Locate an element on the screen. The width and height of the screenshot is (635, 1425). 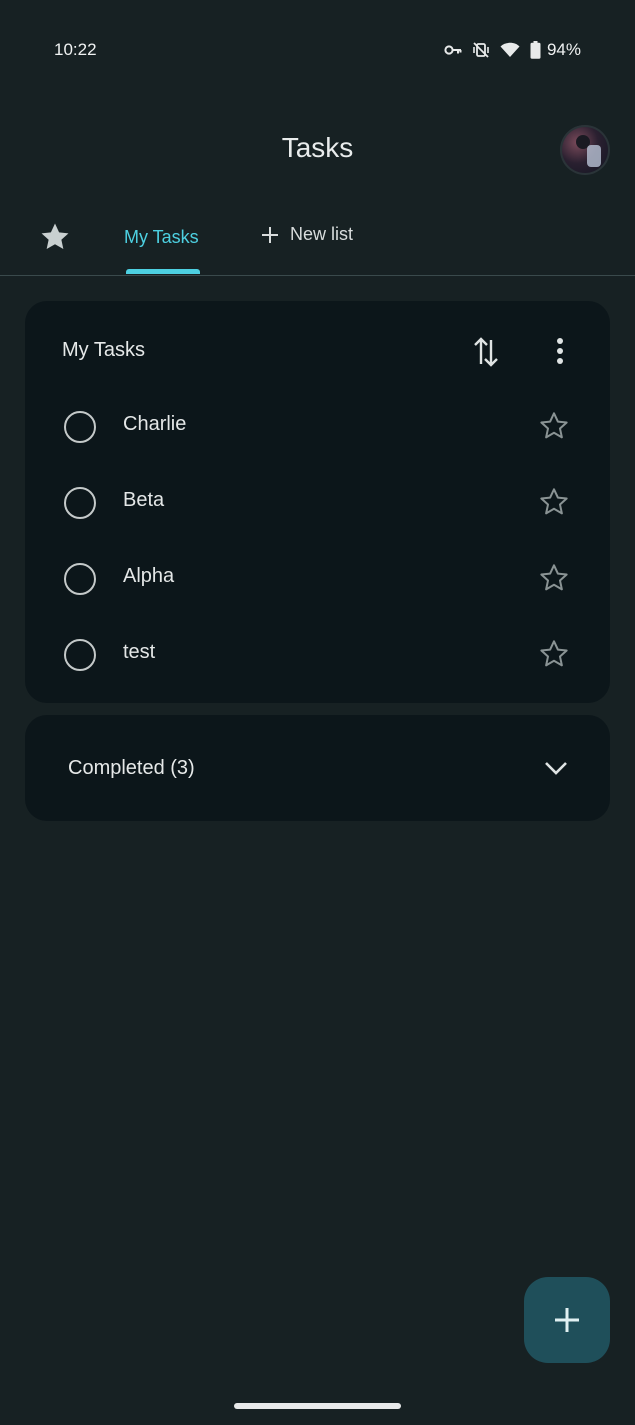
status-bar: 10:22 94% is located at coordinates (317, 50).